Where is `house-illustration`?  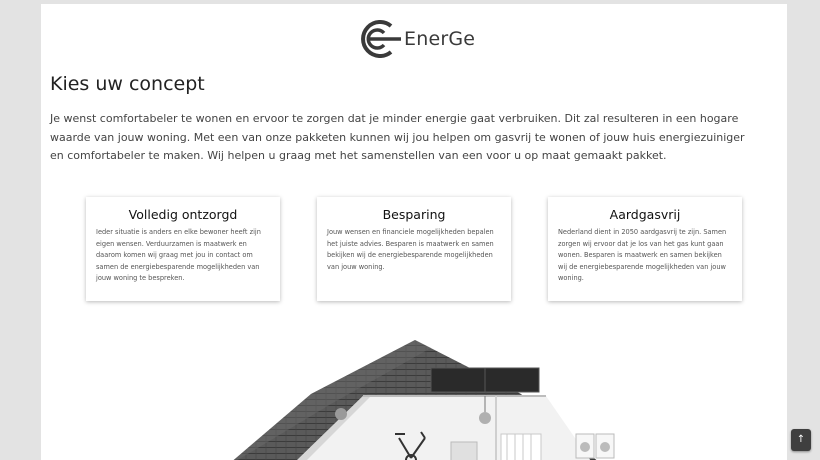 house-illustration is located at coordinates (424, 400).